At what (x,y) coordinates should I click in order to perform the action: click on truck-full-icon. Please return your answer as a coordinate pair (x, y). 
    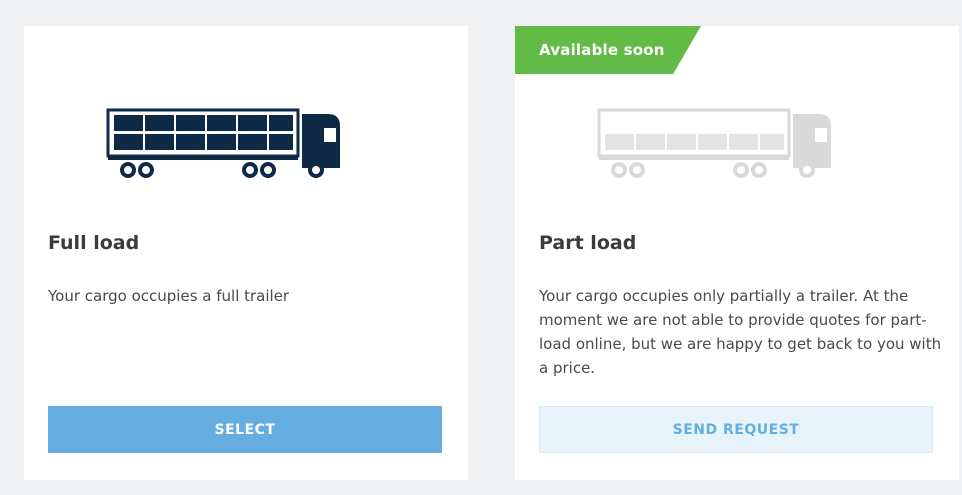
    Looking at the image, I should click on (223, 143).